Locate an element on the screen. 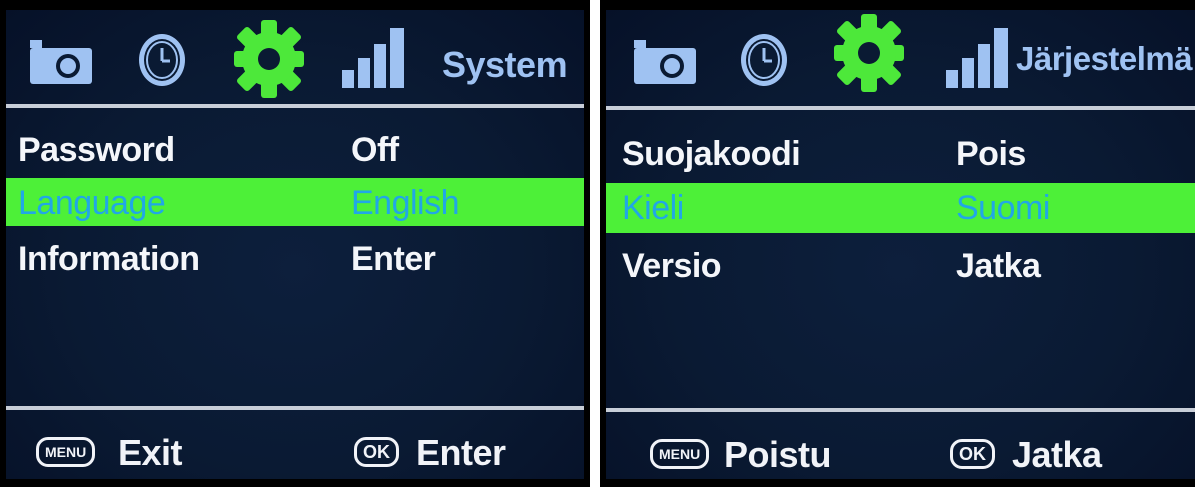 Image resolution: width=1195 pixels, height=487 pixels. menu-row-language: Language English is located at coordinates (295, 202).